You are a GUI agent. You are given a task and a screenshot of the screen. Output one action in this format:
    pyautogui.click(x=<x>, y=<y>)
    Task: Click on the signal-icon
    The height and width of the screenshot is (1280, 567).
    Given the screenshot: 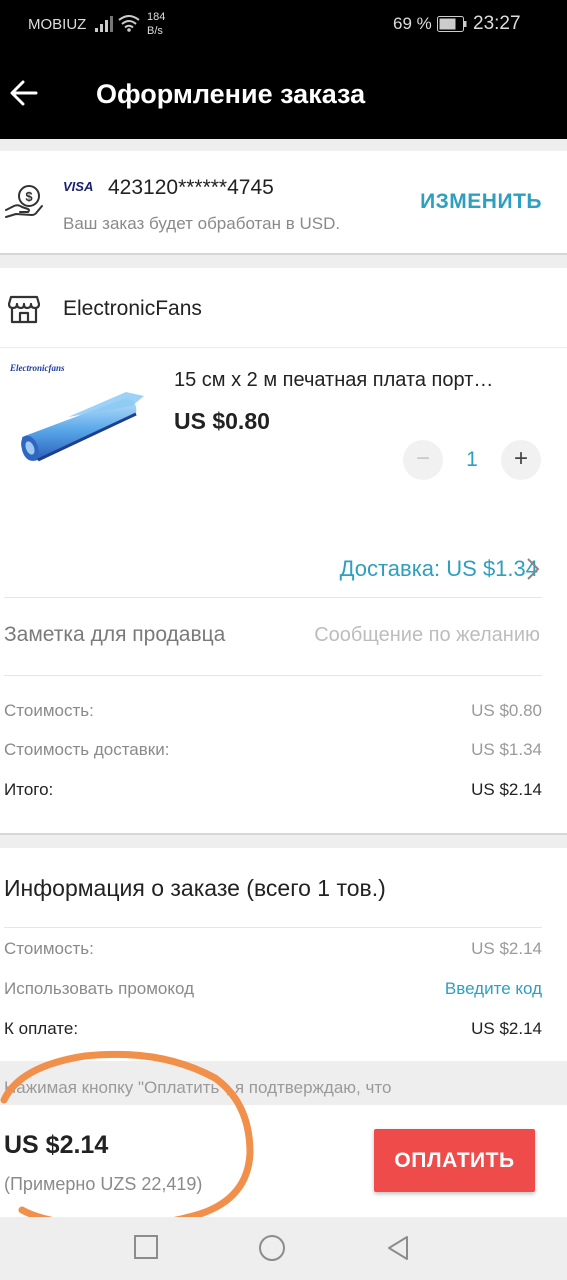 What is the action you would take?
    pyautogui.click(x=104, y=24)
    